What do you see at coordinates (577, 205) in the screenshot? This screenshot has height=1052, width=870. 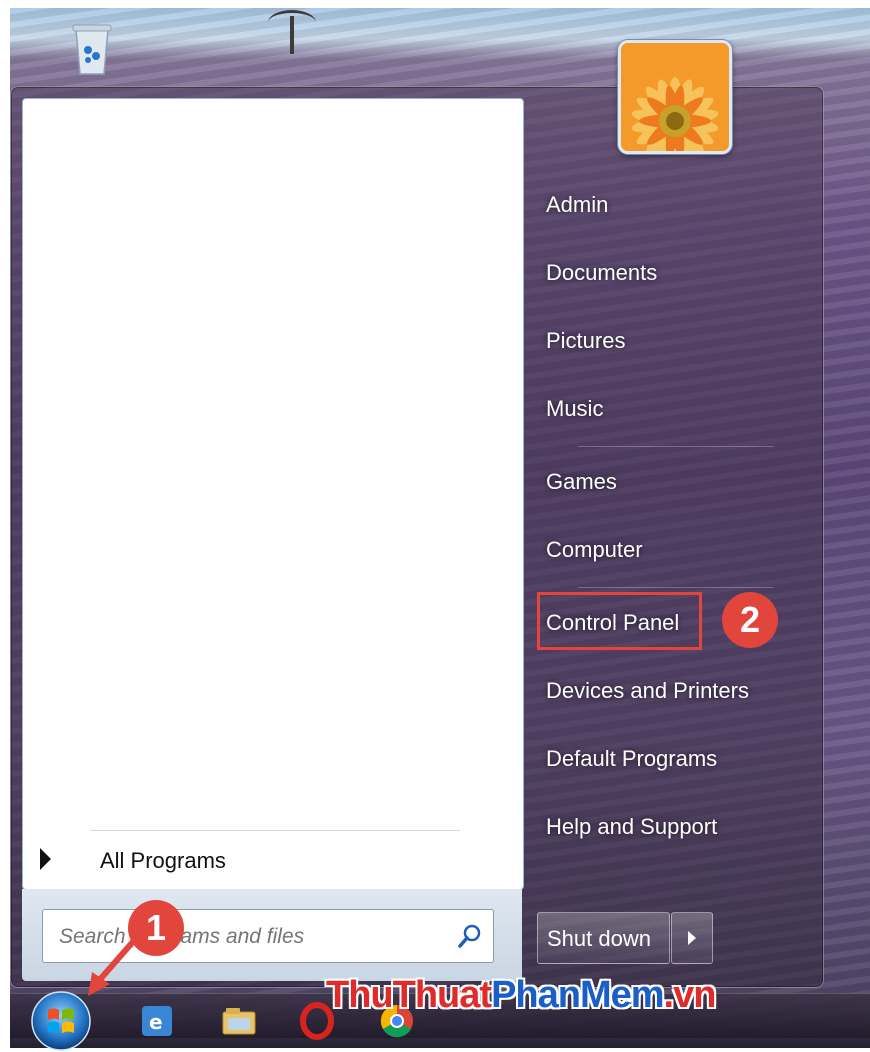 I see `start-item-admin: Admin` at bounding box center [577, 205].